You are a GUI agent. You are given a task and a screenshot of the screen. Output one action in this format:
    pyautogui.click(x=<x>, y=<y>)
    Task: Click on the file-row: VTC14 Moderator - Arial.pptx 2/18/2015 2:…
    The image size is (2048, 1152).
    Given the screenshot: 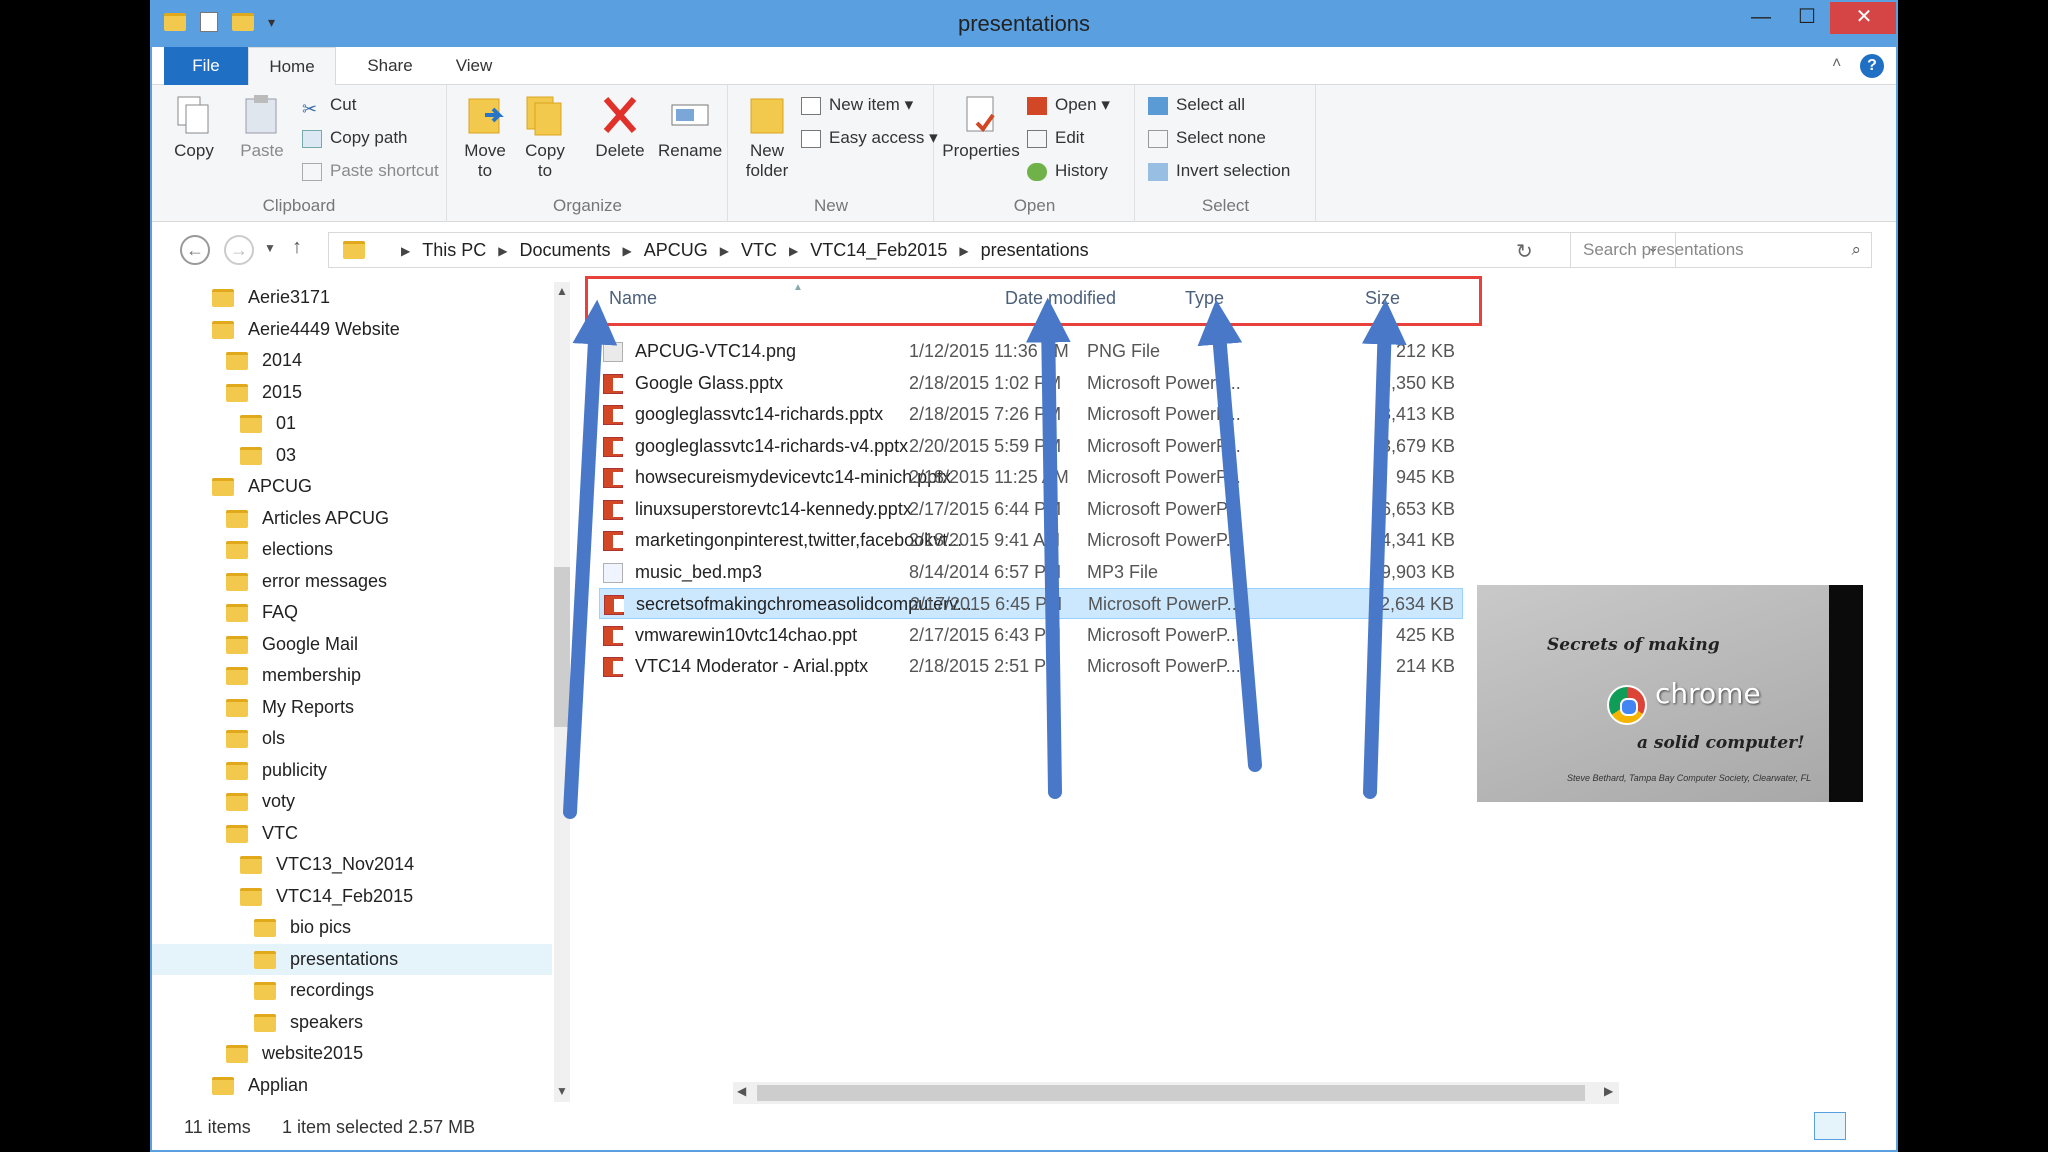 What is the action you would take?
    pyautogui.click(x=1031, y=666)
    